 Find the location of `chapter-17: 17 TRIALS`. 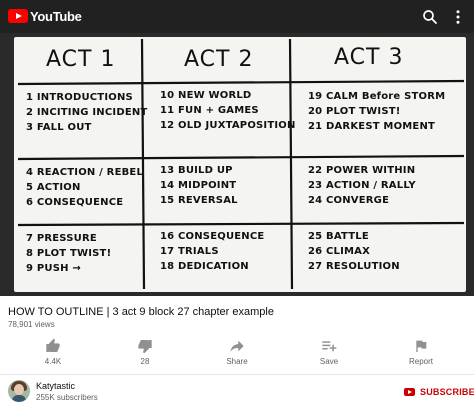

chapter-17: 17 TRIALS is located at coordinates (189, 251).